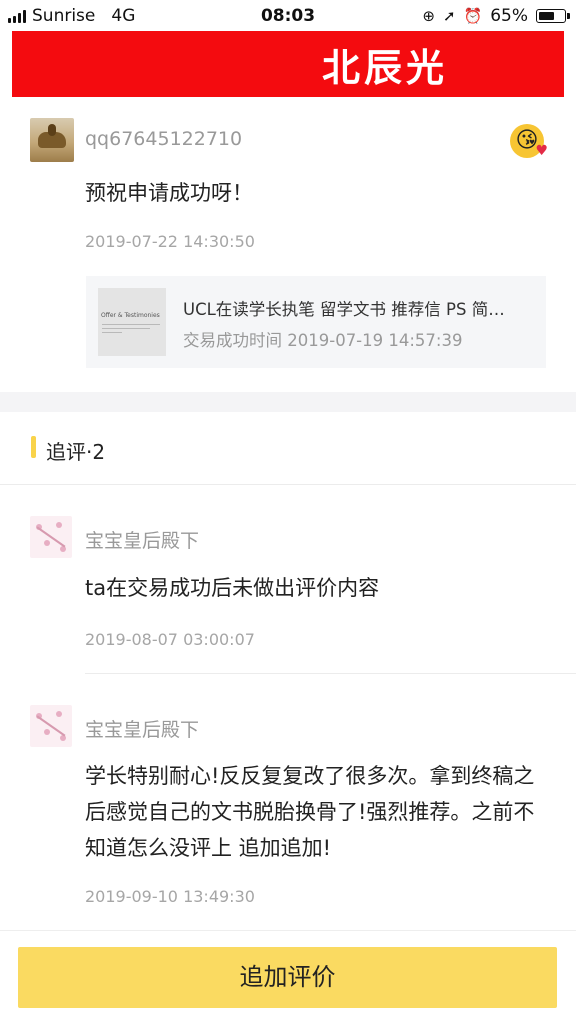  Describe the element at coordinates (428, 16) in the screenshot. I see `lock-rotation-icon: ⊕` at that location.